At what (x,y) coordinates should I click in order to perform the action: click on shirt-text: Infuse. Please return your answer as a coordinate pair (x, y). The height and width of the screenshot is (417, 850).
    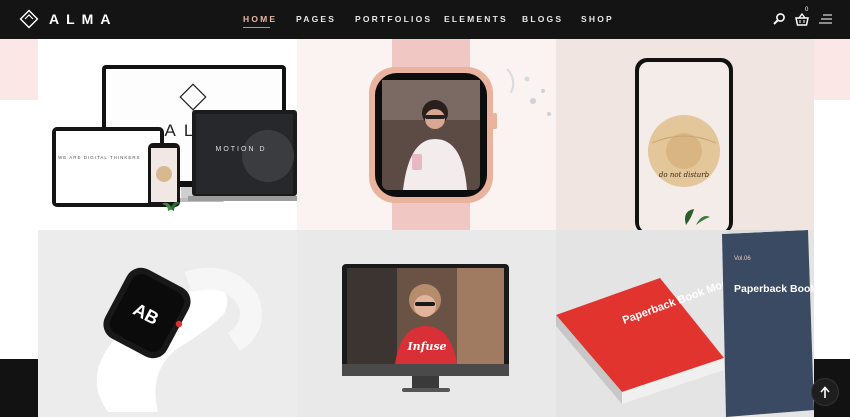
    Looking at the image, I should click on (426, 346).